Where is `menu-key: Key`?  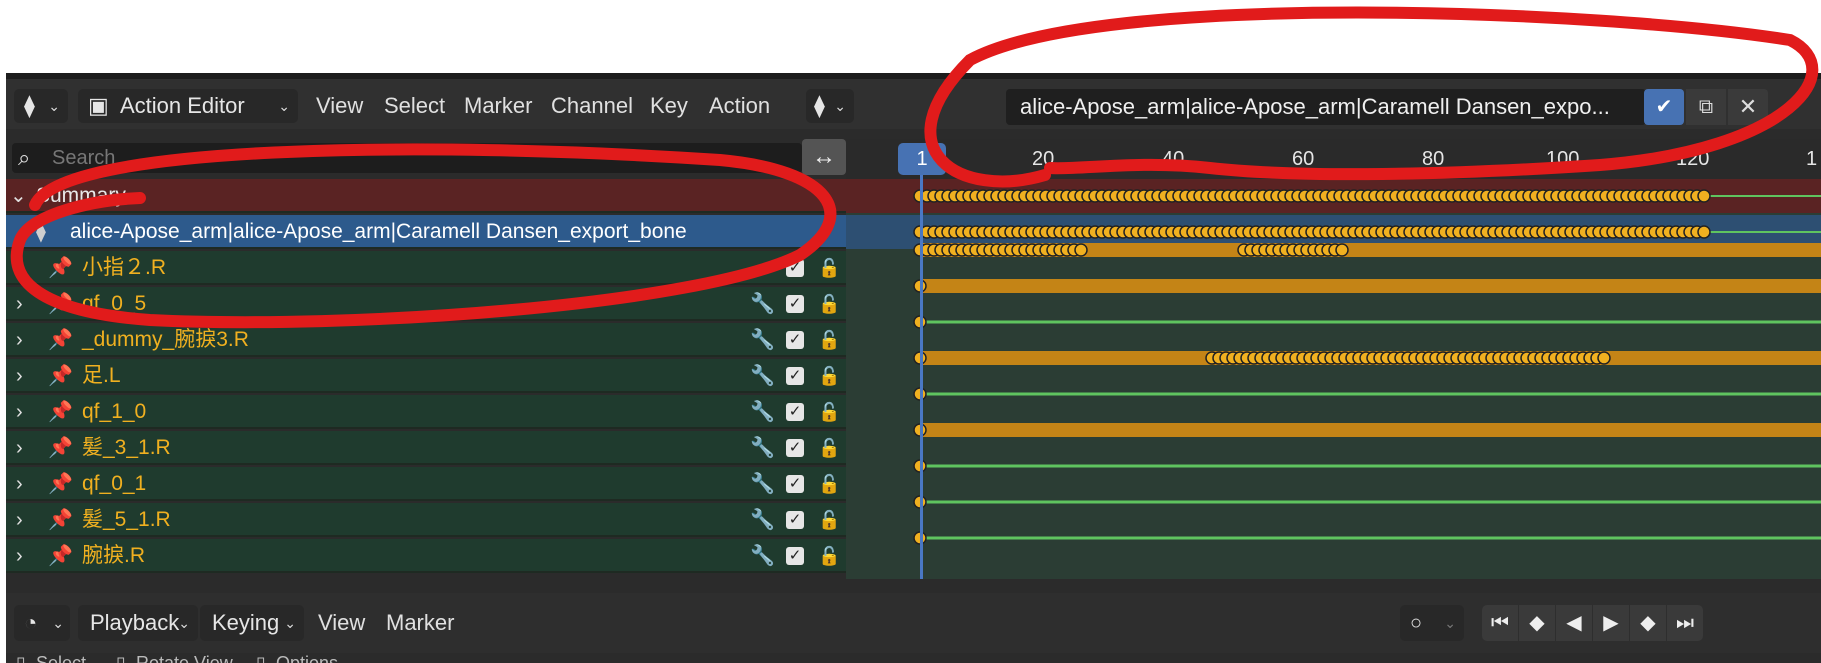
menu-key: Key is located at coordinates (669, 106).